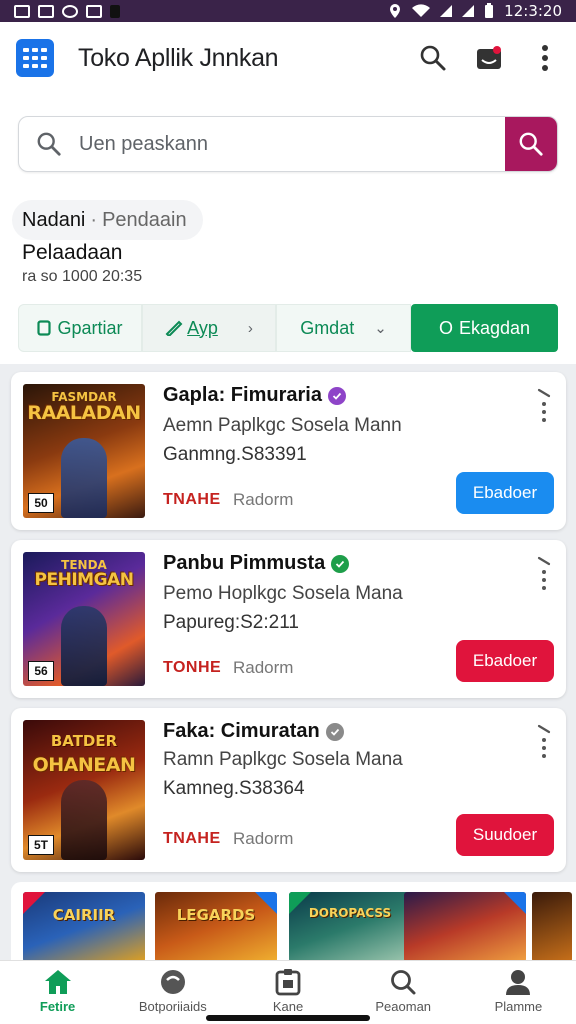  I want to click on app-name: Faka: Cimuratan, so click(253, 731).